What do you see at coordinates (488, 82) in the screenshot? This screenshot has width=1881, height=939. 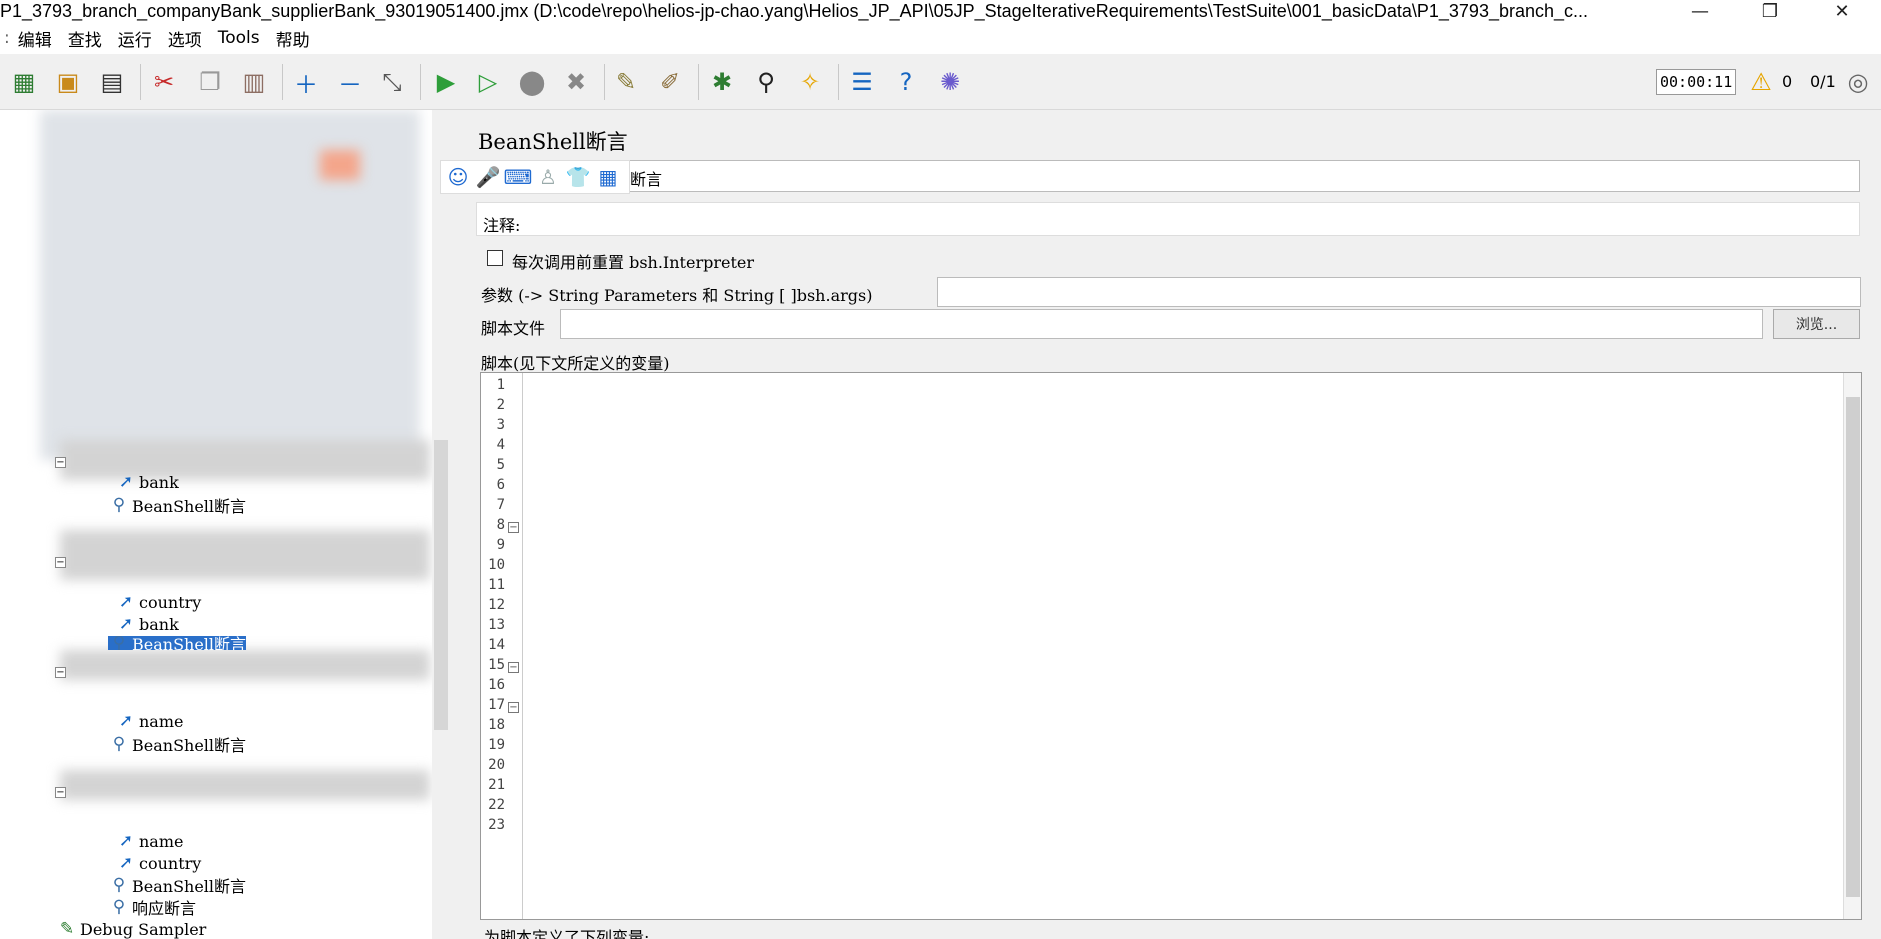 I see `start-no-pauses-icon: ▷` at bounding box center [488, 82].